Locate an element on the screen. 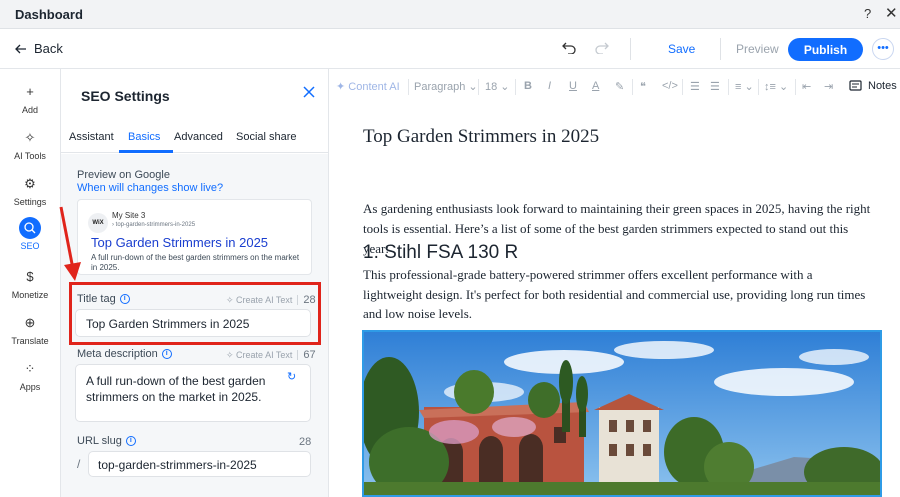 This screenshot has height=497, width=900. back-button: Back is located at coordinates (39, 48).